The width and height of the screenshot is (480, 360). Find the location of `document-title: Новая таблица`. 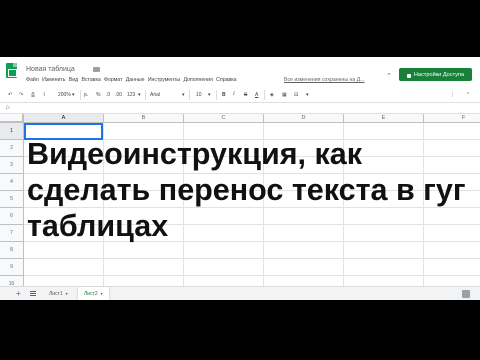

document-title: Новая таблица is located at coordinates (50, 69).